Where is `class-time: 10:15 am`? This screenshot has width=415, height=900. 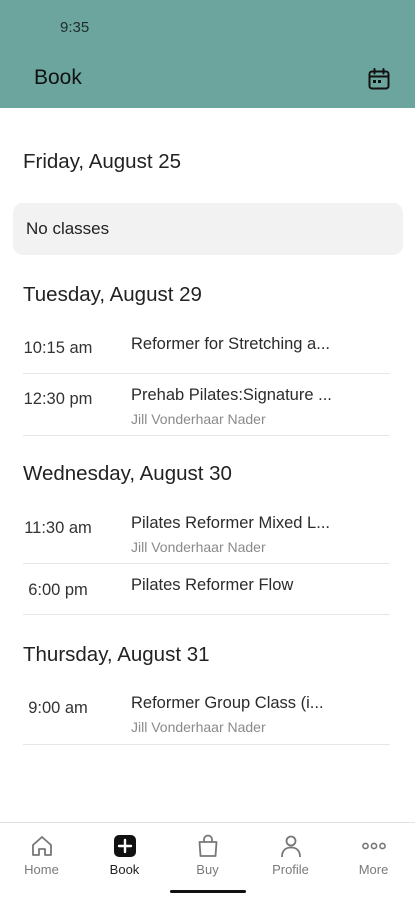 class-time: 10:15 am is located at coordinates (58, 348).